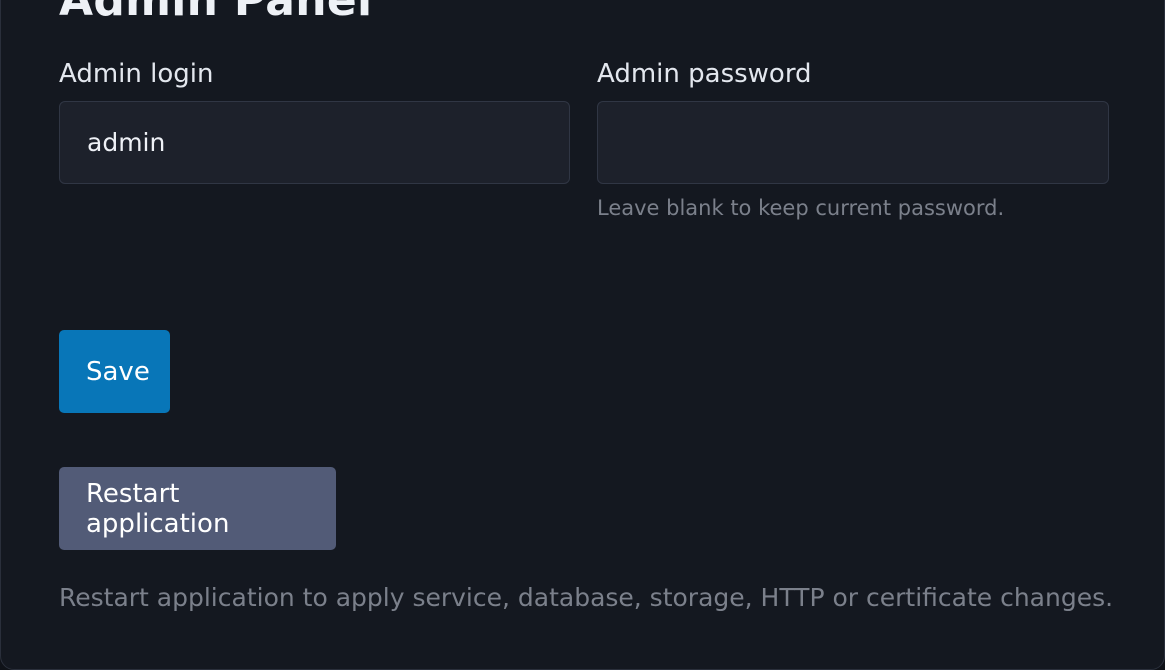 The height and width of the screenshot is (670, 1165). I want to click on restart-application-button: Restart application, so click(197, 508).